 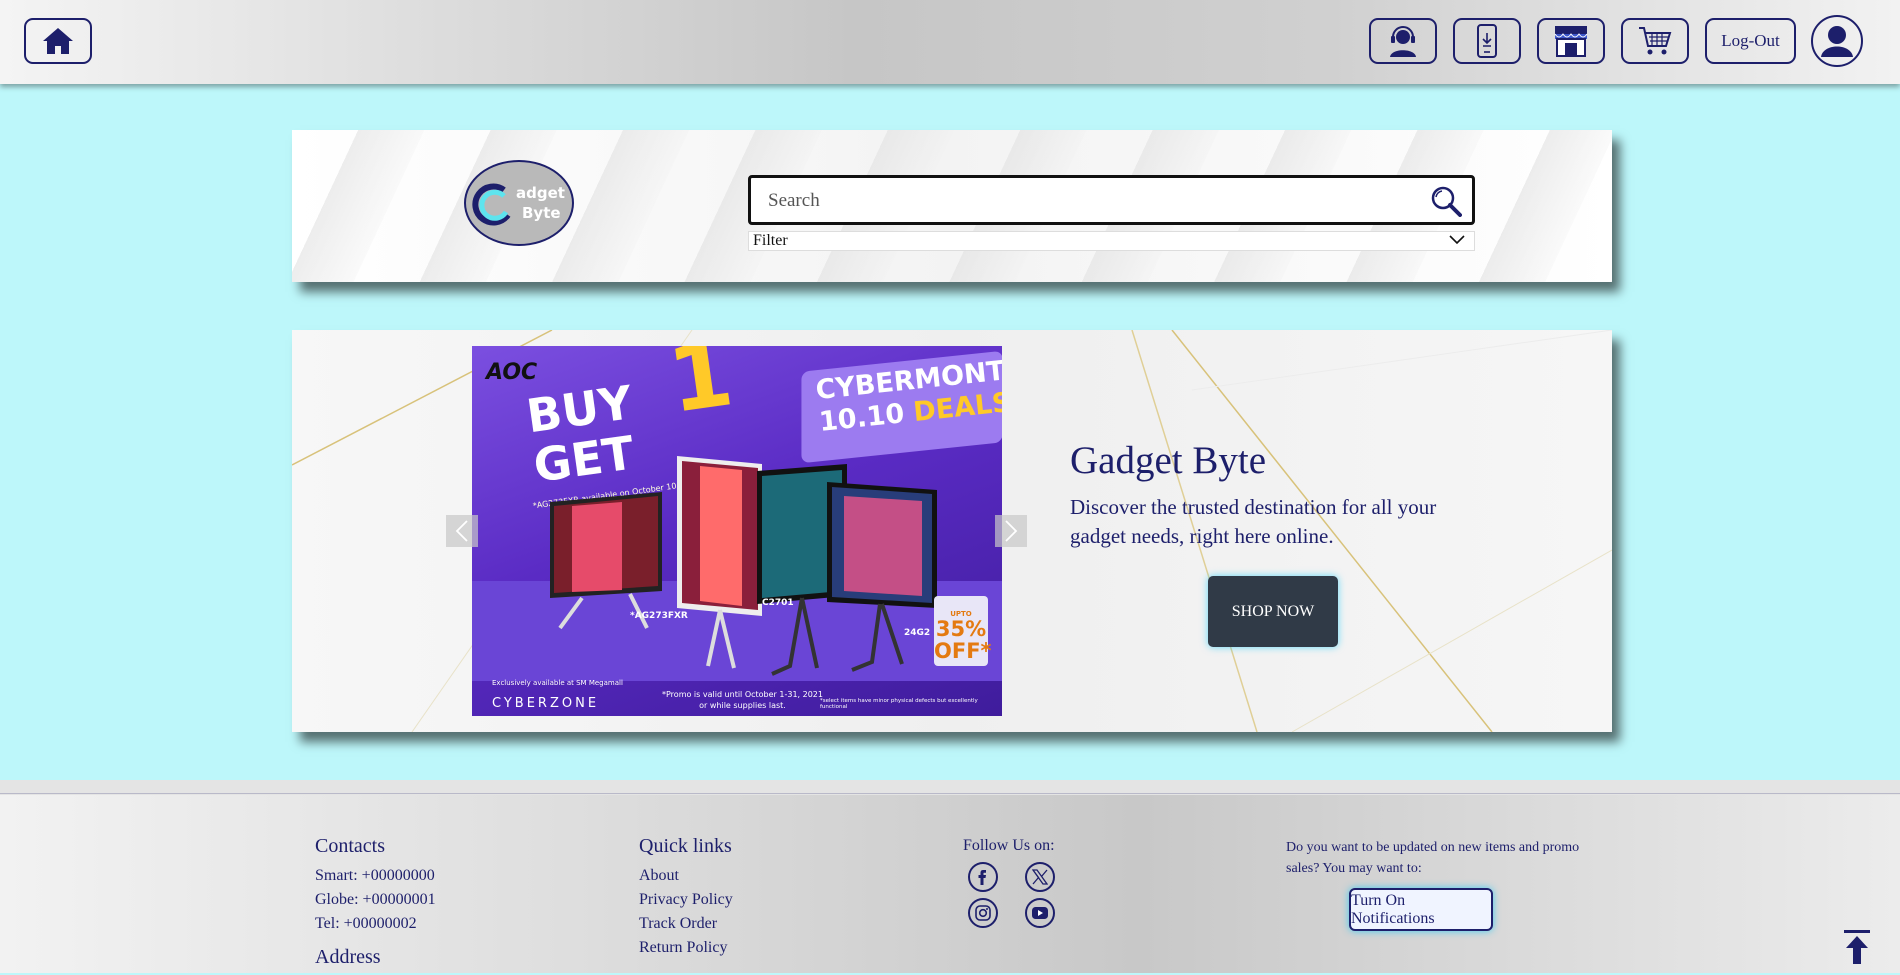 What do you see at coordinates (541, 213) in the screenshot?
I see `logo-text-line2: Byte` at bounding box center [541, 213].